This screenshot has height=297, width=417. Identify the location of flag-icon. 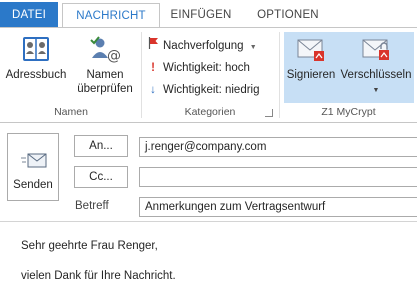
(153, 46).